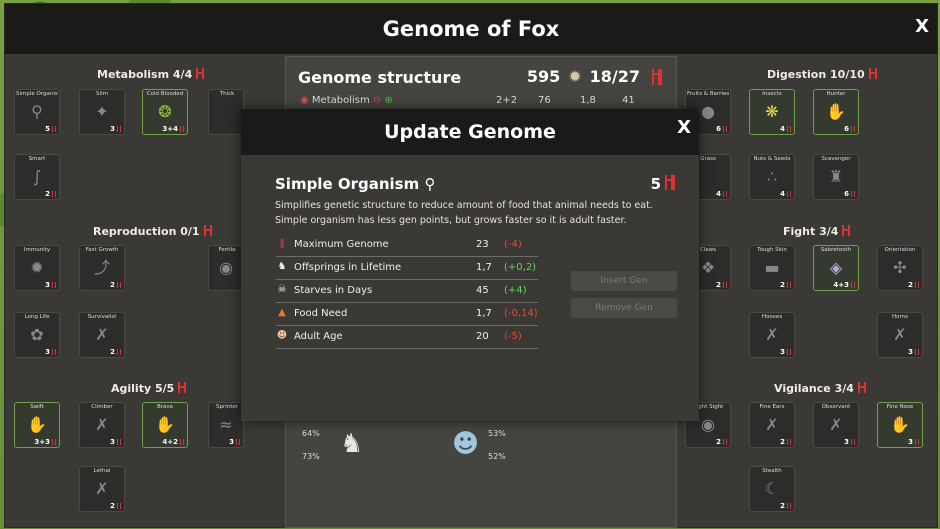 The image size is (940, 529). Describe the element at coordinates (772, 268) in the screenshot. I see `gene-tile-tough-skin: Tough Skin ▬ 2` at that location.